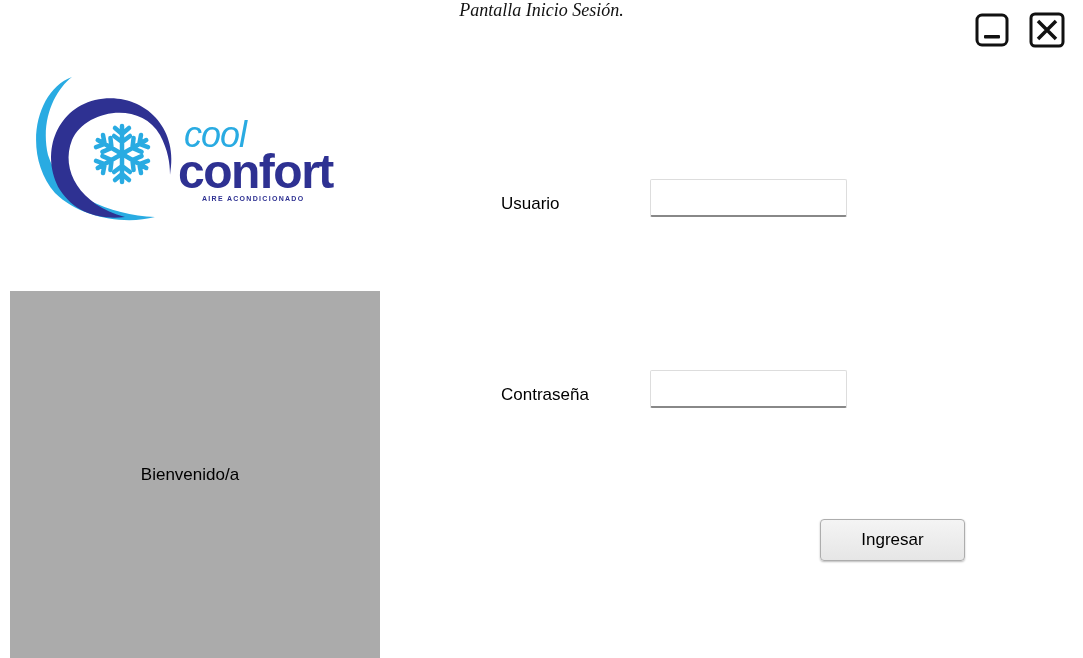  What do you see at coordinates (531, 204) in the screenshot?
I see `field-label: Usuario` at bounding box center [531, 204].